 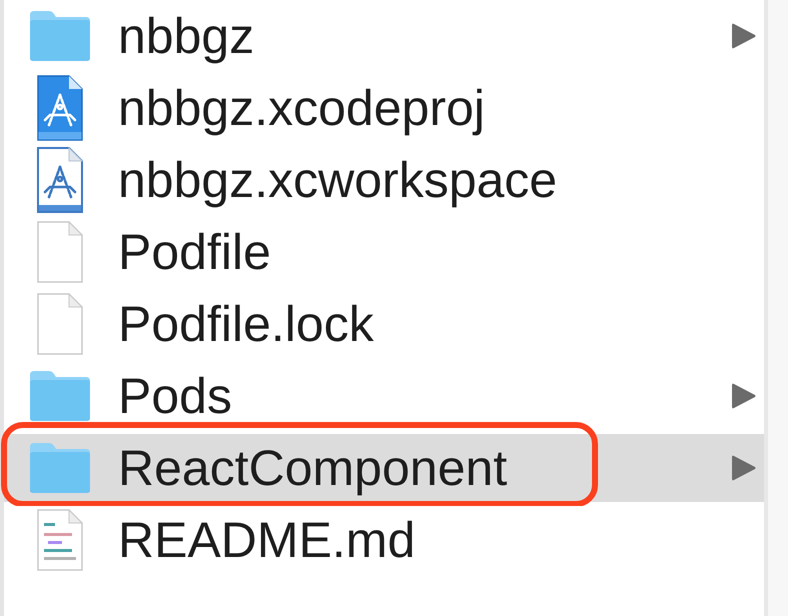 I want to click on file-row: ReactComponent, so click(x=384, y=468).